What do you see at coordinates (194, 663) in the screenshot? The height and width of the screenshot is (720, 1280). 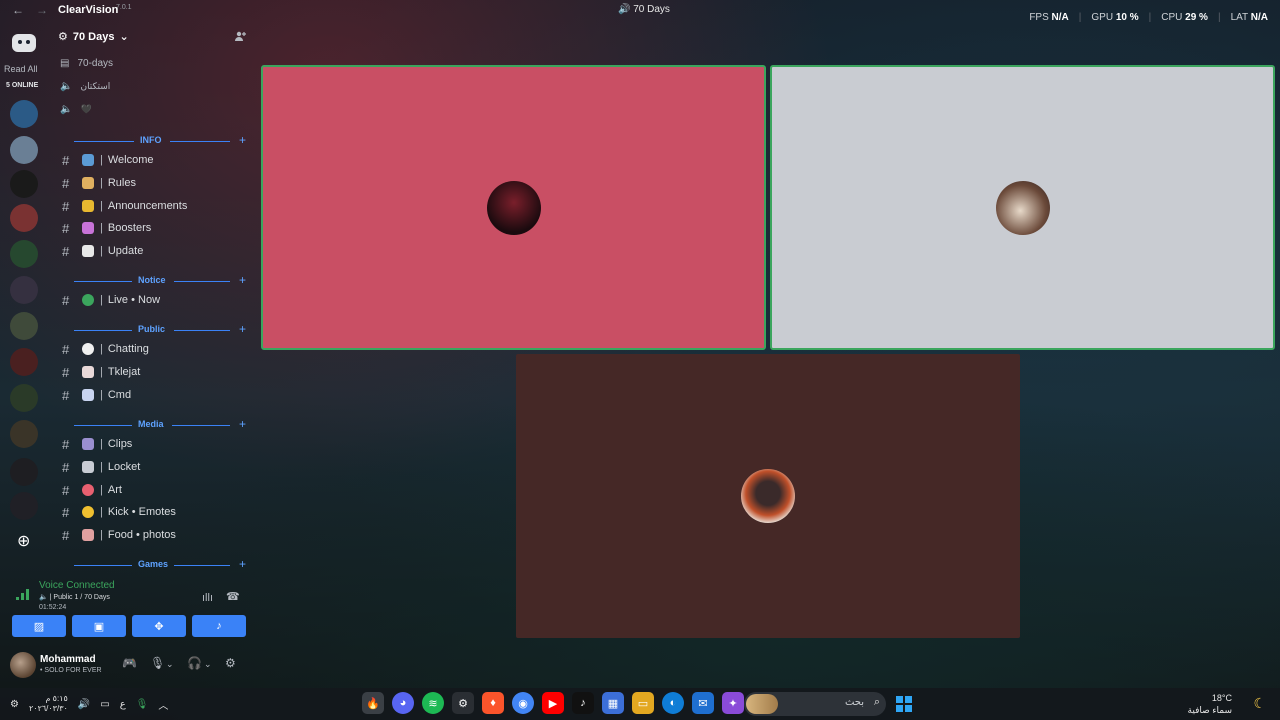 I see `headphones-icon: 🎧` at bounding box center [194, 663].